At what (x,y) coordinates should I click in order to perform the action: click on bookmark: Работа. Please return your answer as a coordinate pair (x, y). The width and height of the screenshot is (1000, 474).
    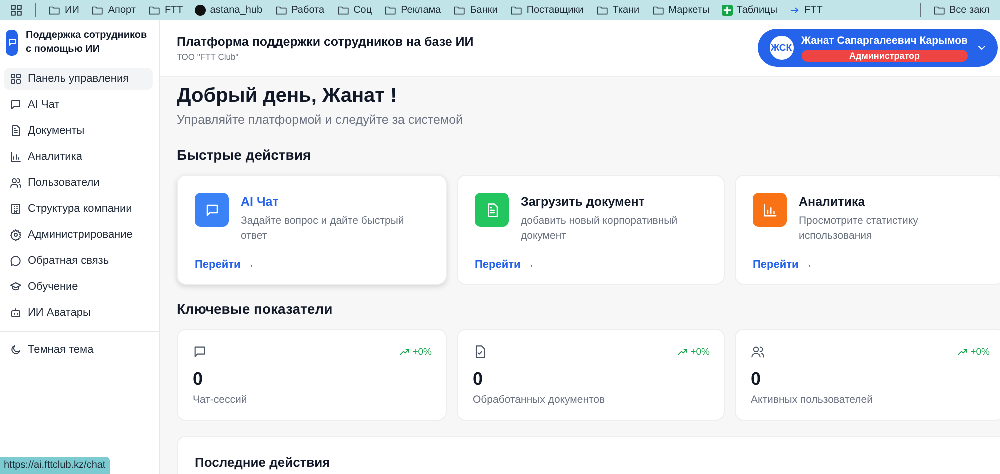
    Looking at the image, I should click on (299, 10).